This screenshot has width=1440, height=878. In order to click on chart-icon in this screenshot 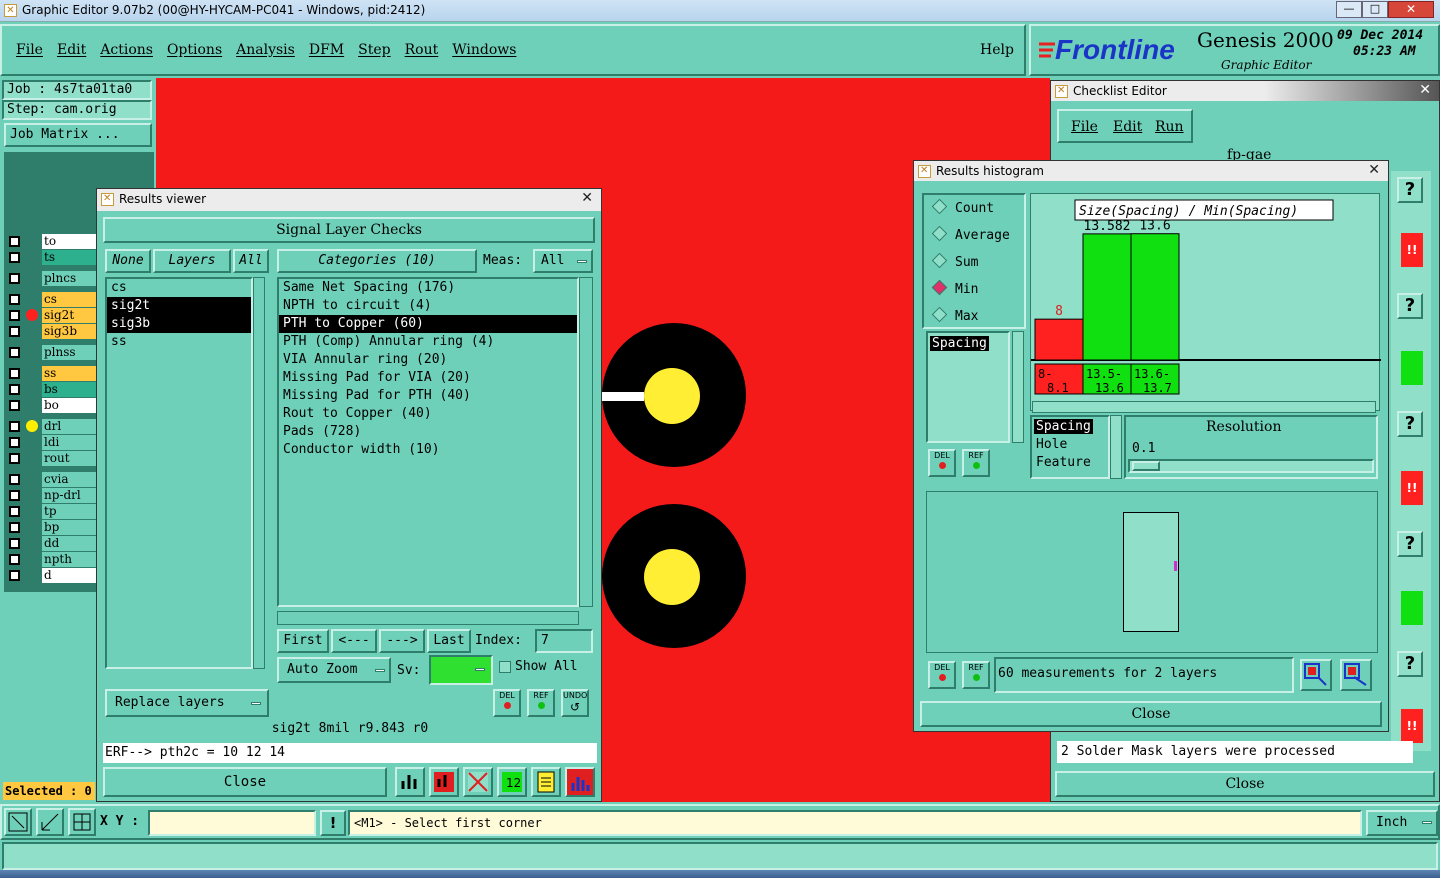, I will do `click(444, 782)`.